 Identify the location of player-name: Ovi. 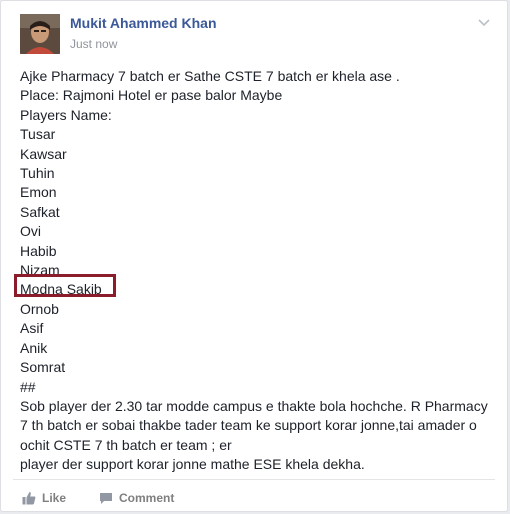
(30, 231).